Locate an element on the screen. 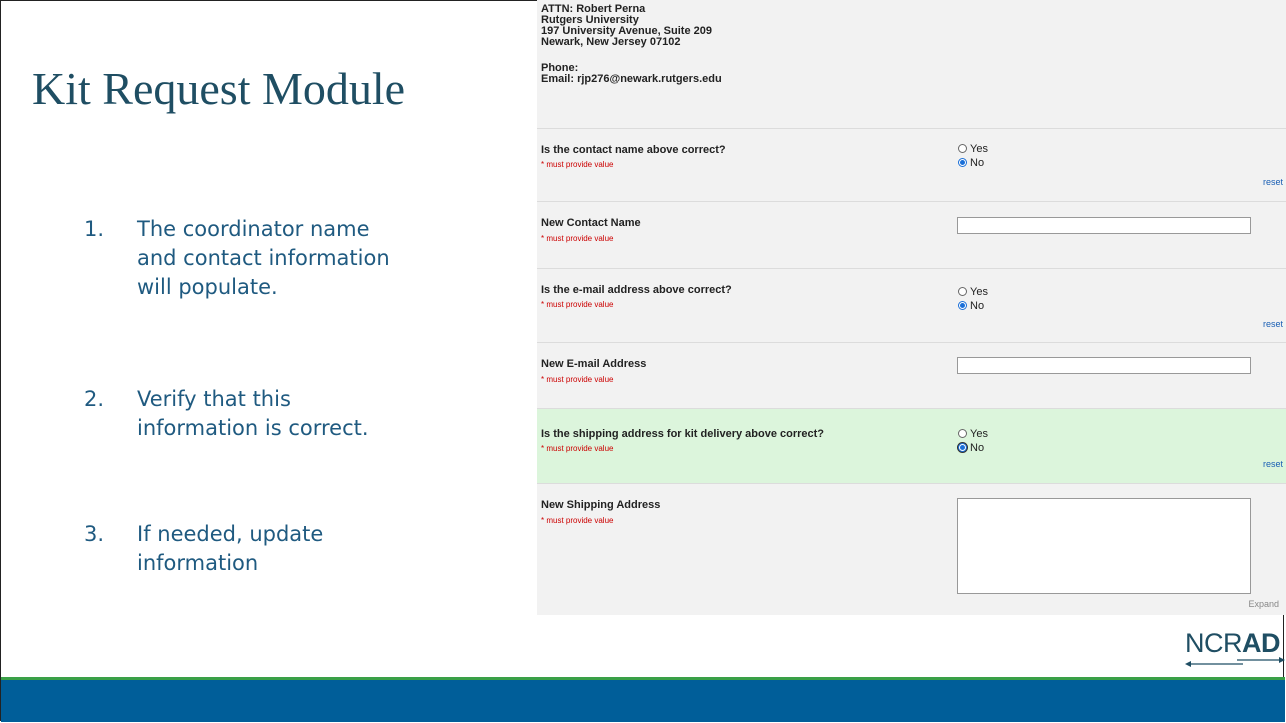 This screenshot has width=1286, height=723. email-yes-radio: Yes is located at coordinates (973, 292).